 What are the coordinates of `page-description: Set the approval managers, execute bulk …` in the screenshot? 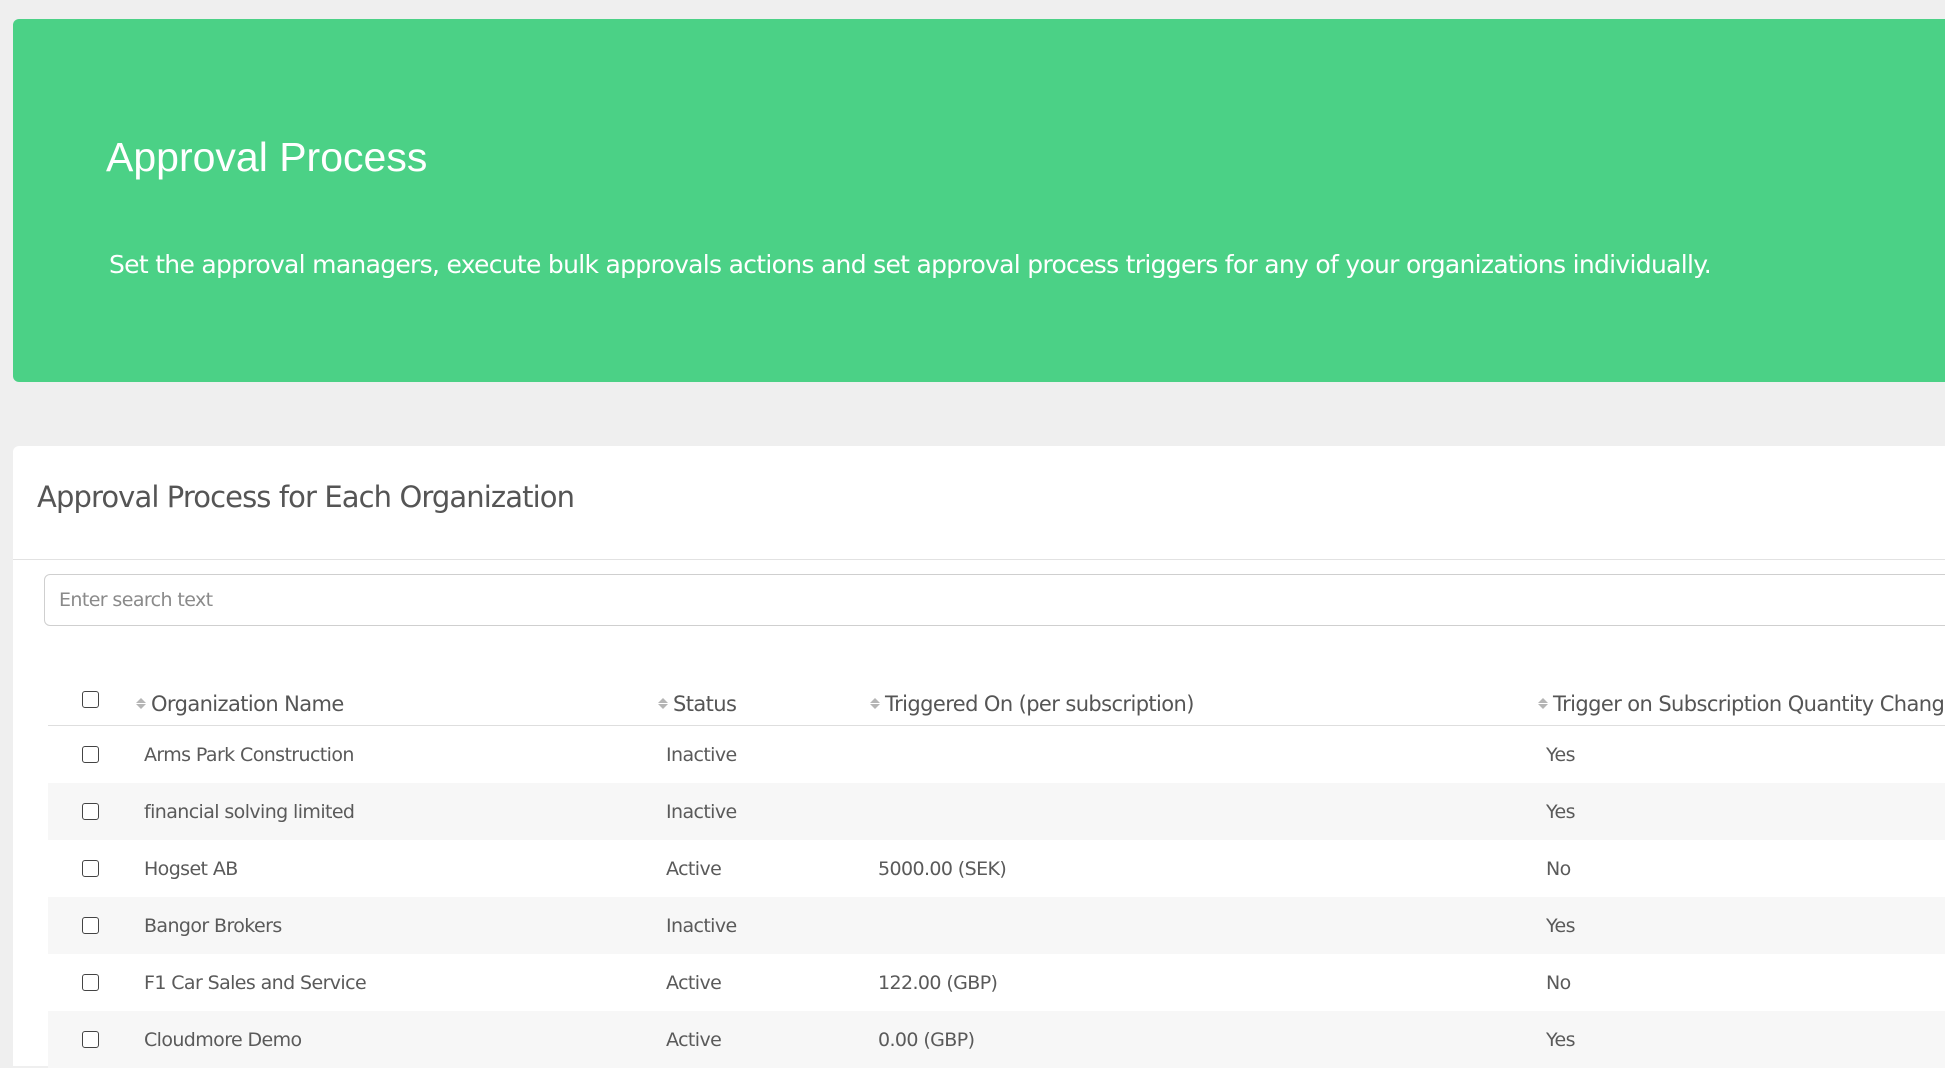 It's located at (910, 264).